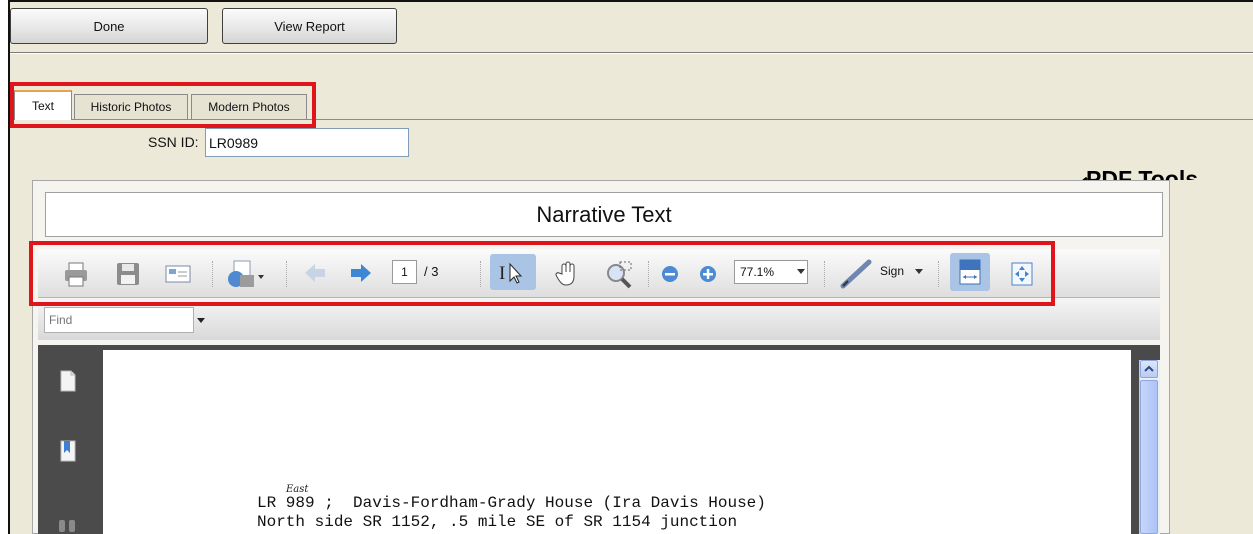 Image resolution: width=1253 pixels, height=534 pixels. Describe the element at coordinates (599, 320) in the screenshot. I see `find-bar` at that location.